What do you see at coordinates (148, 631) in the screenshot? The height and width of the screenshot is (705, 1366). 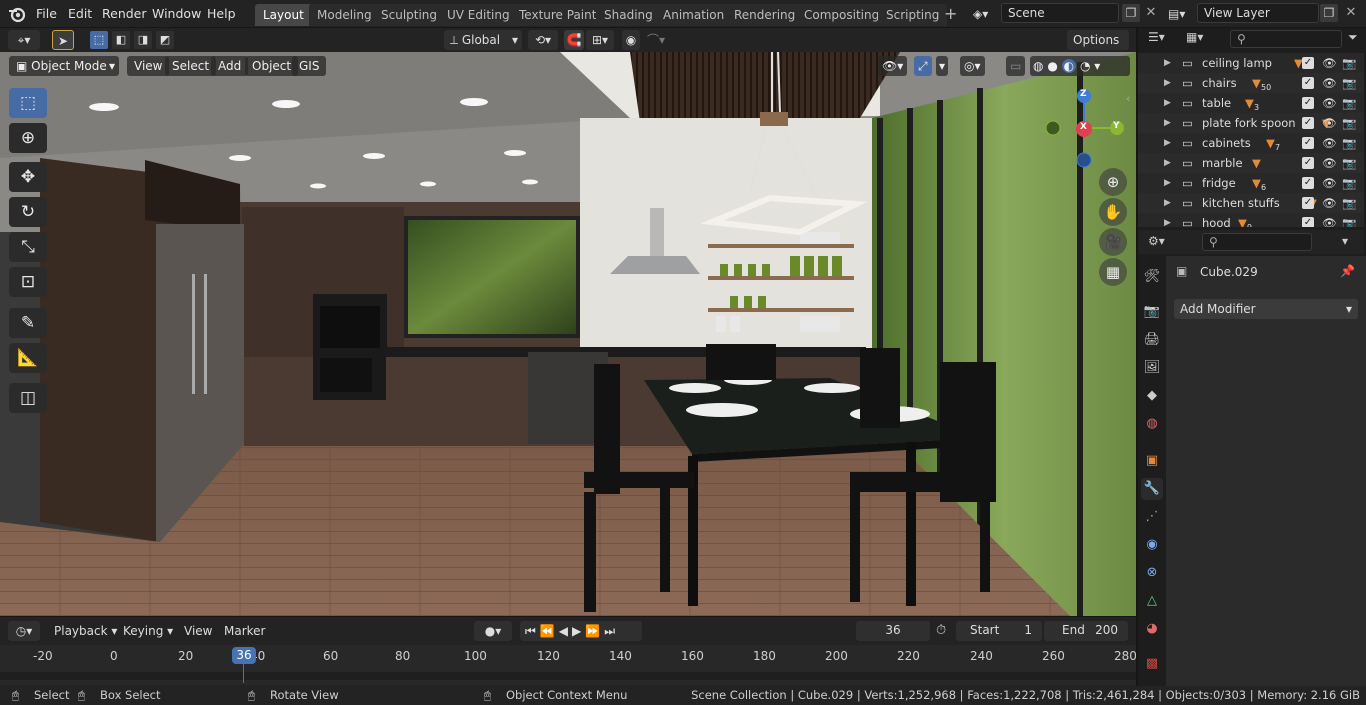 I see `timeline-menu-keying: Keying ▾` at bounding box center [148, 631].